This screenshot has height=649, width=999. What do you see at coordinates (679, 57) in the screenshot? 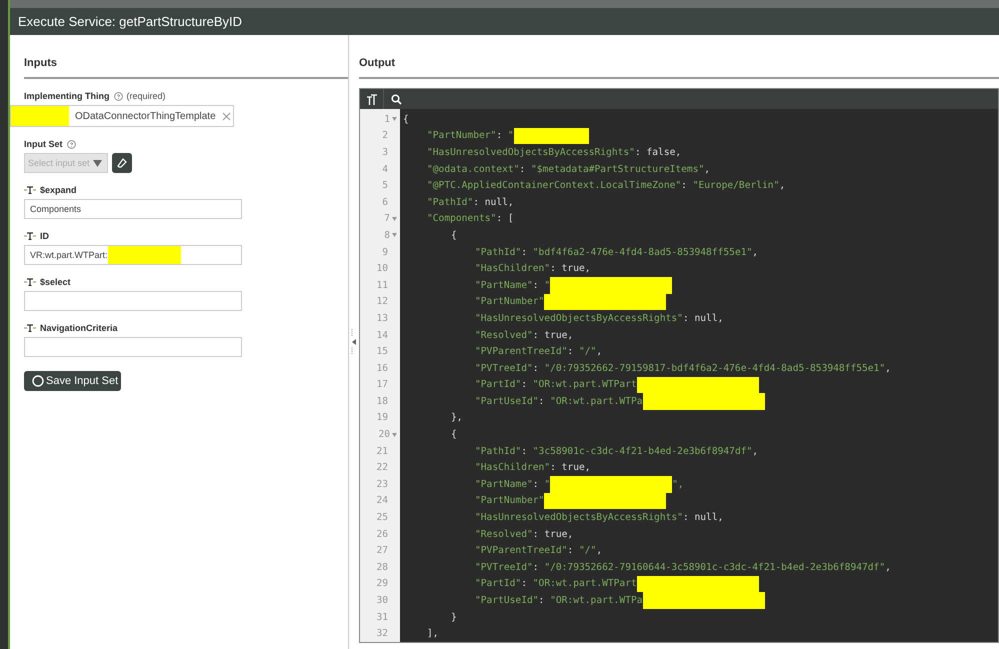
I see `section-heading: Output` at bounding box center [679, 57].